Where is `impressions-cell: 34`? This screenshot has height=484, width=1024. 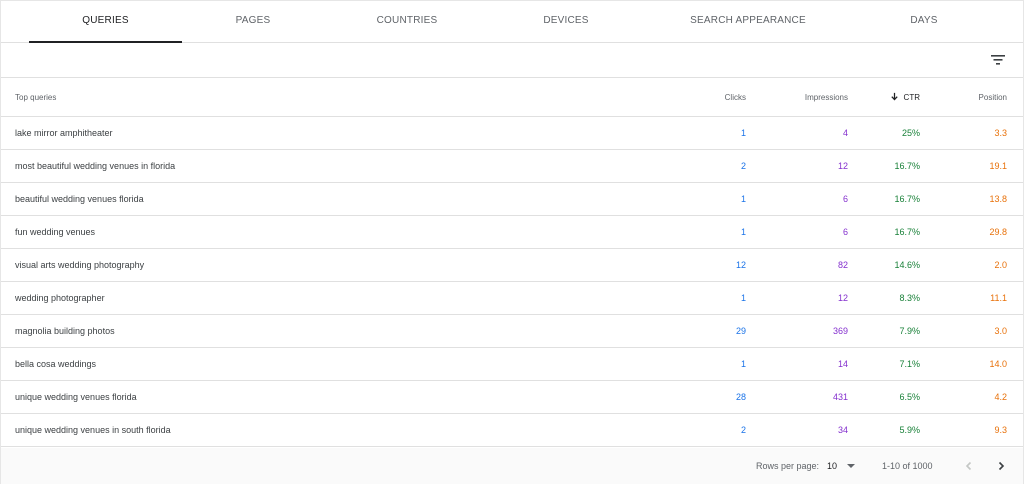
impressions-cell: 34 is located at coordinates (842, 430).